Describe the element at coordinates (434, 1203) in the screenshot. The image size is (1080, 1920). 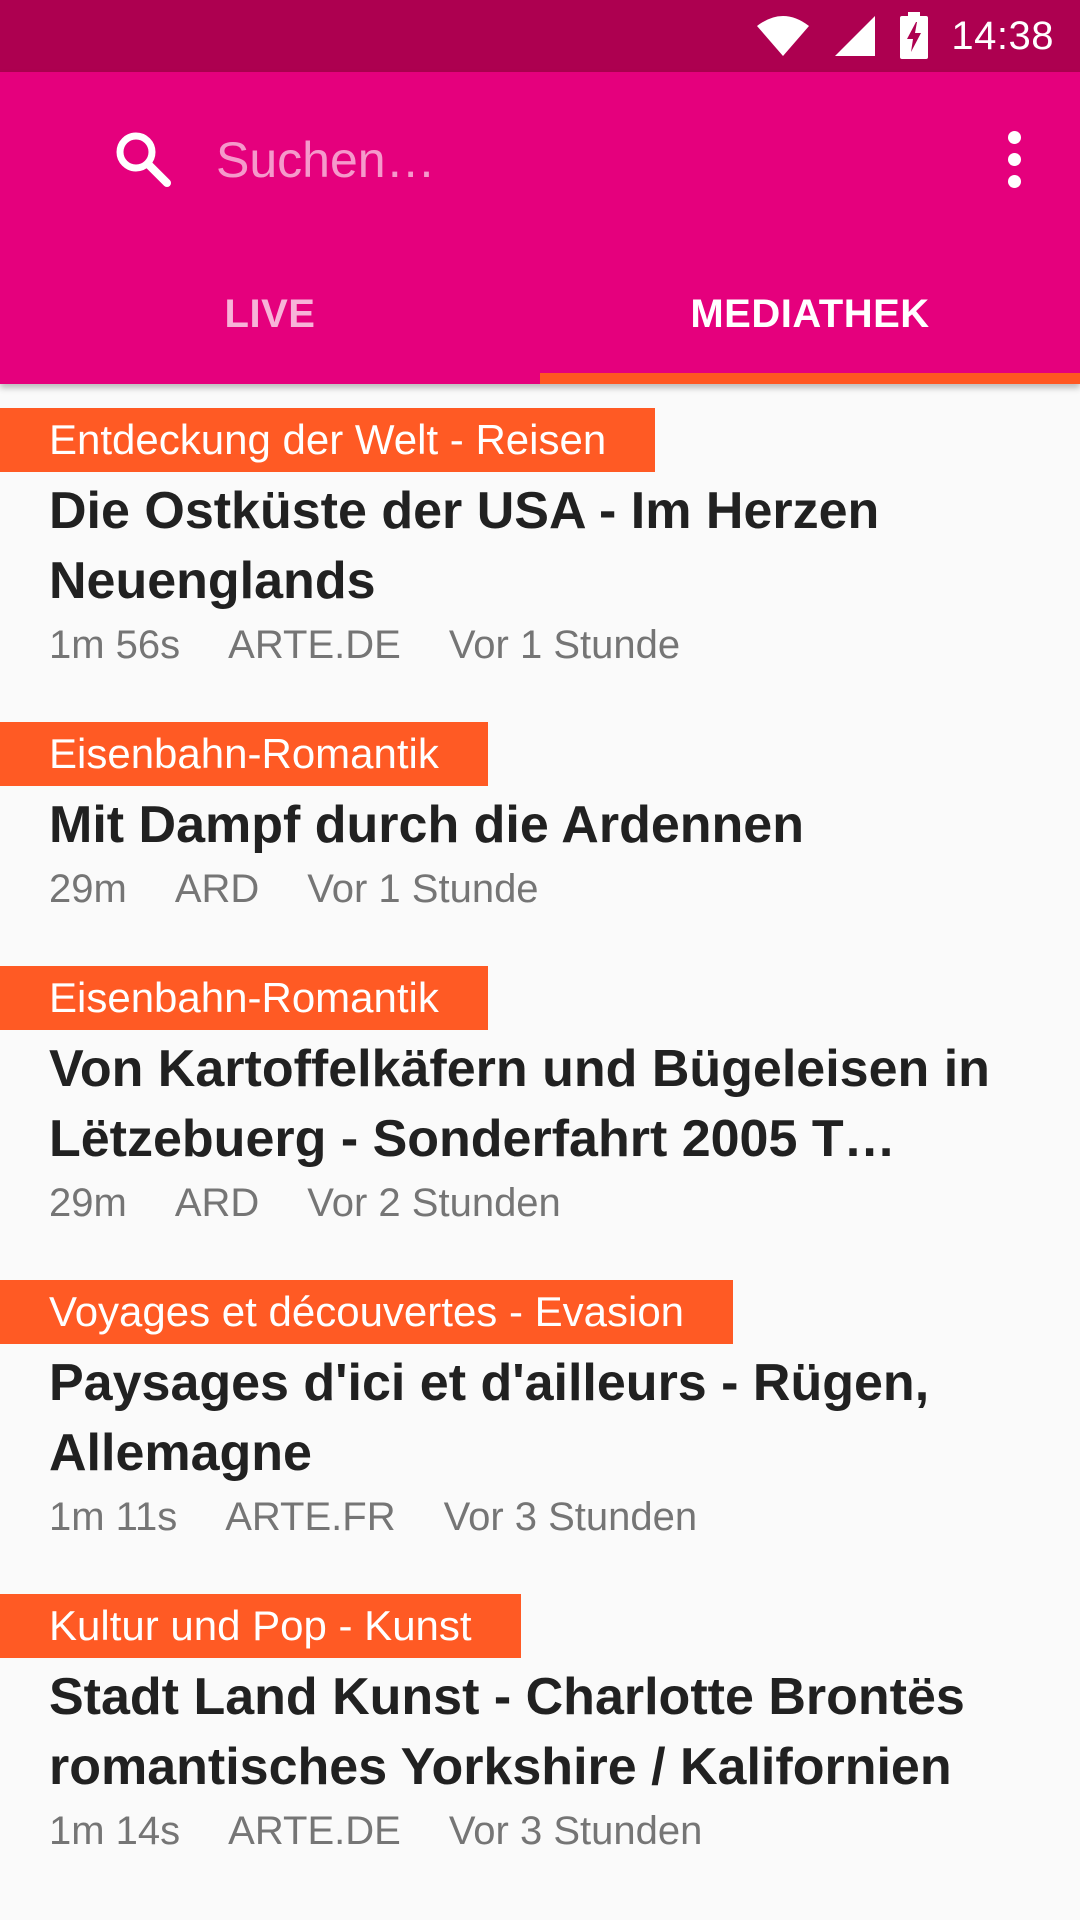
I see `item-time: Vor 2 Stunden` at that location.